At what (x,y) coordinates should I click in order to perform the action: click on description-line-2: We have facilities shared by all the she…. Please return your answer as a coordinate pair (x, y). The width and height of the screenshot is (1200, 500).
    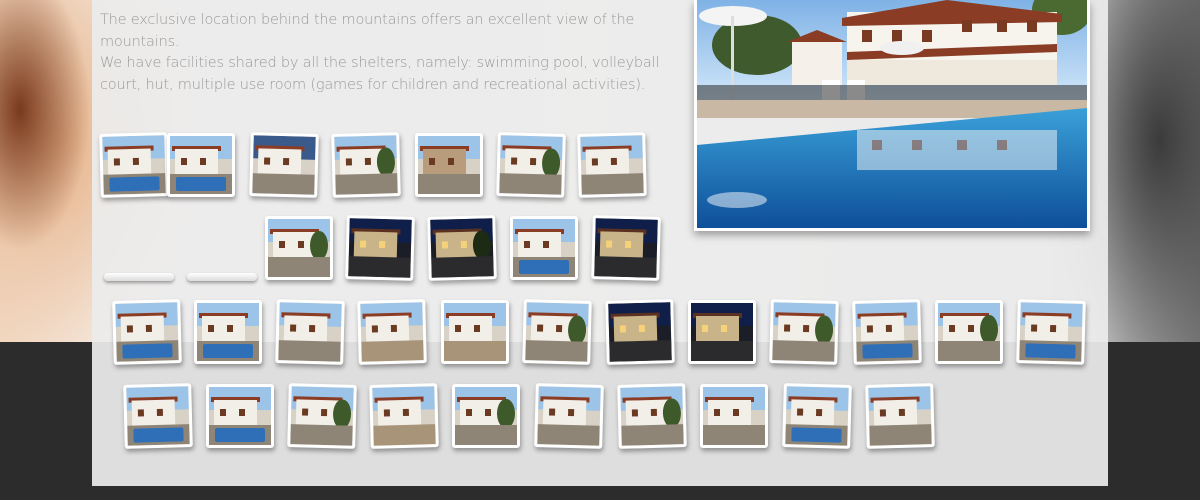
    Looking at the image, I should click on (380, 74).